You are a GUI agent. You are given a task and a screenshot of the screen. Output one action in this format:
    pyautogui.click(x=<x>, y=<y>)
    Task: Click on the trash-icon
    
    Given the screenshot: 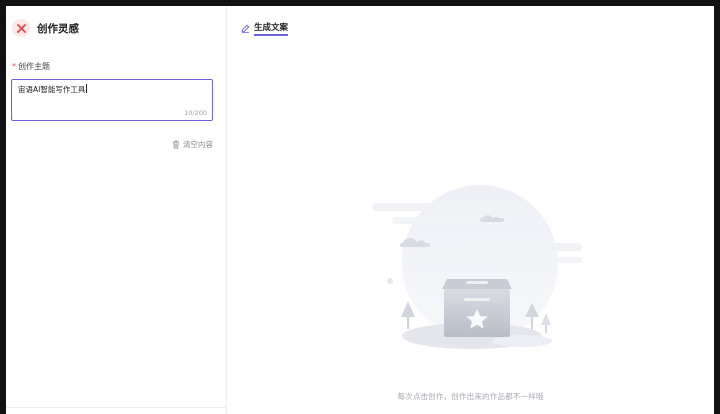 What is the action you would take?
    pyautogui.click(x=176, y=144)
    